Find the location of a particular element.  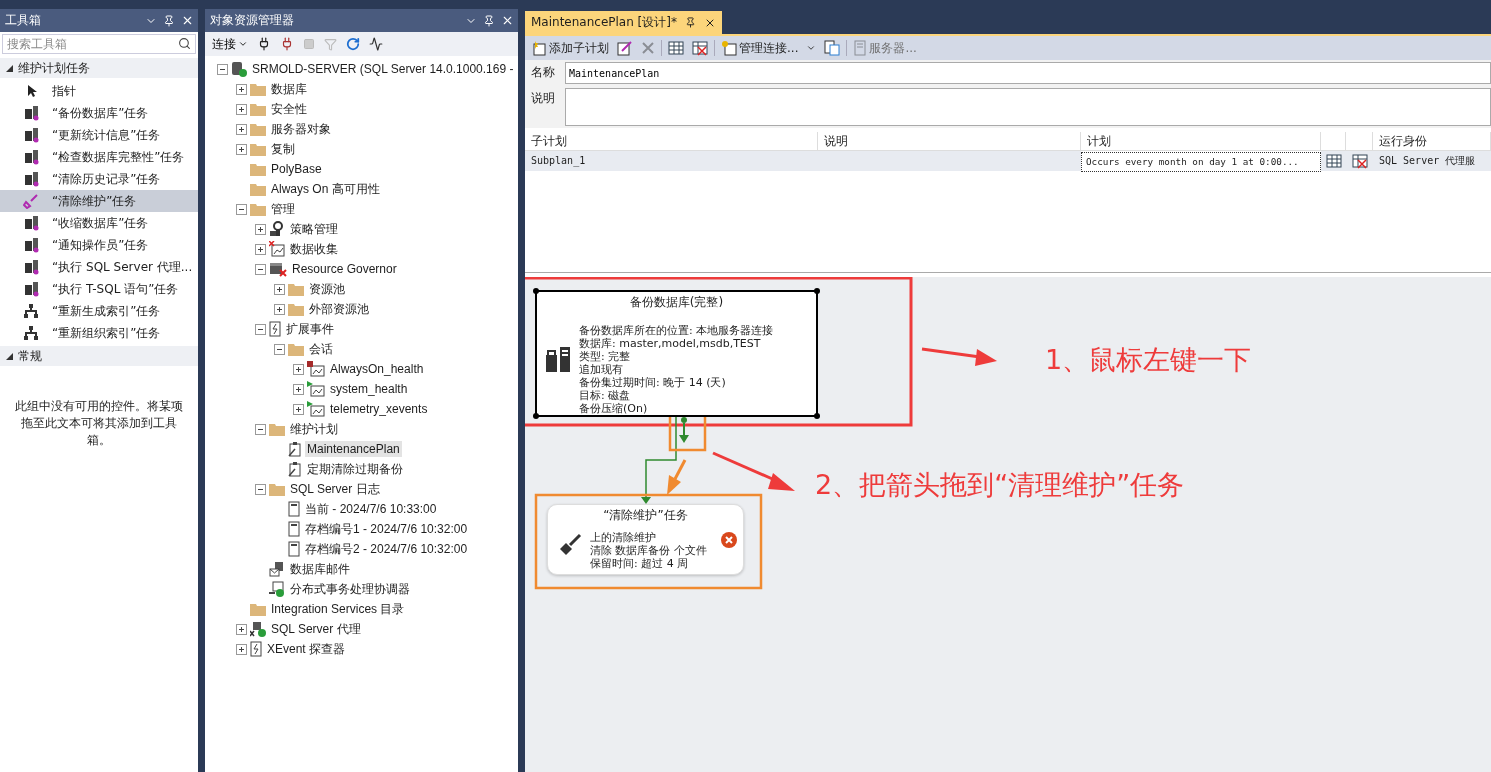

tree-item: 分布式事务处理协调器 is located at coordinates (350, 589).